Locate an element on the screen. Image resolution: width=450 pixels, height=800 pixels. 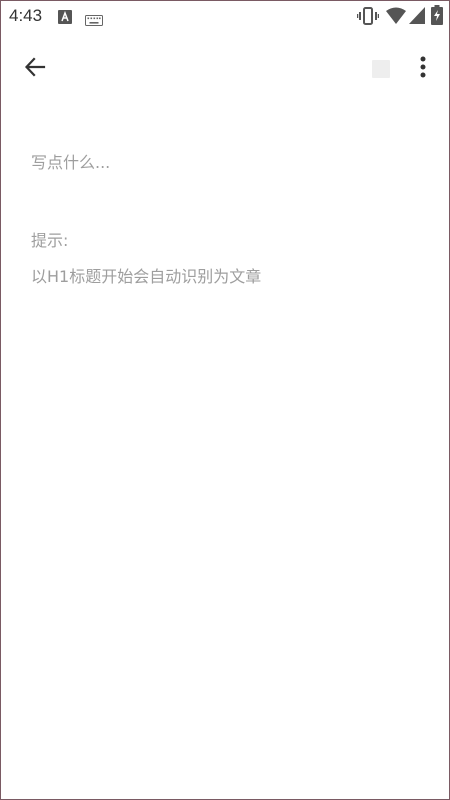
hint-text: 以H1标题开始会自动识别为文章 is located at coordinates (146, 276).